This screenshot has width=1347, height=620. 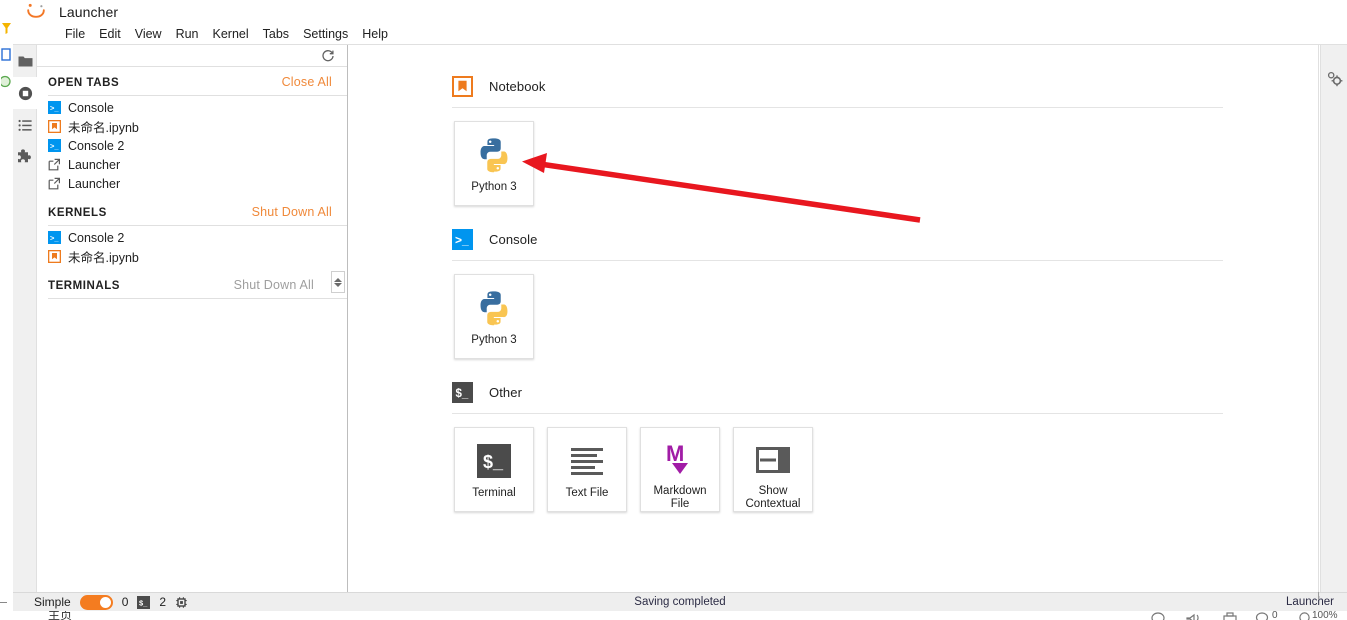 I want to click on launcher-card-notebook-python3: Python 3, so click(x=494, y=163).